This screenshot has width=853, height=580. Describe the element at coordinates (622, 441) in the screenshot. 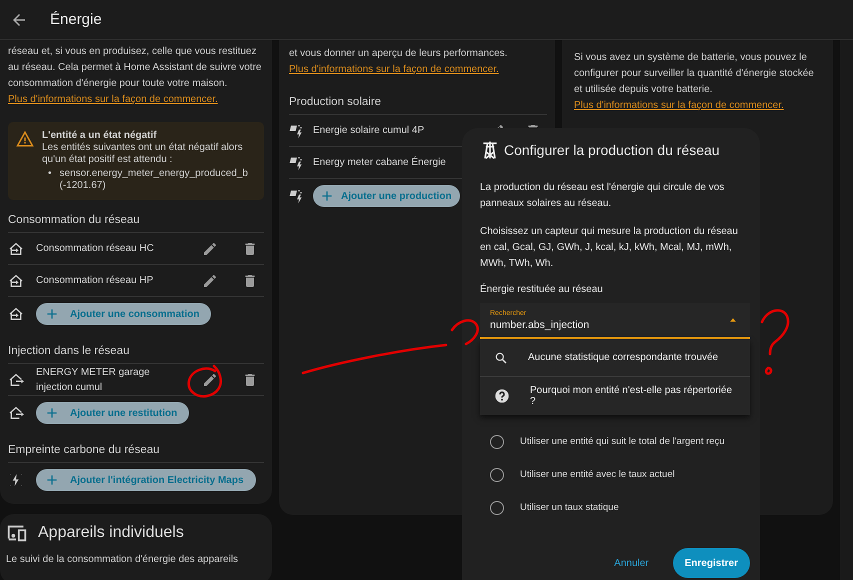

I see `radio-label: Utiliser une entité qui suit le total de l'argent reçu` at that location.